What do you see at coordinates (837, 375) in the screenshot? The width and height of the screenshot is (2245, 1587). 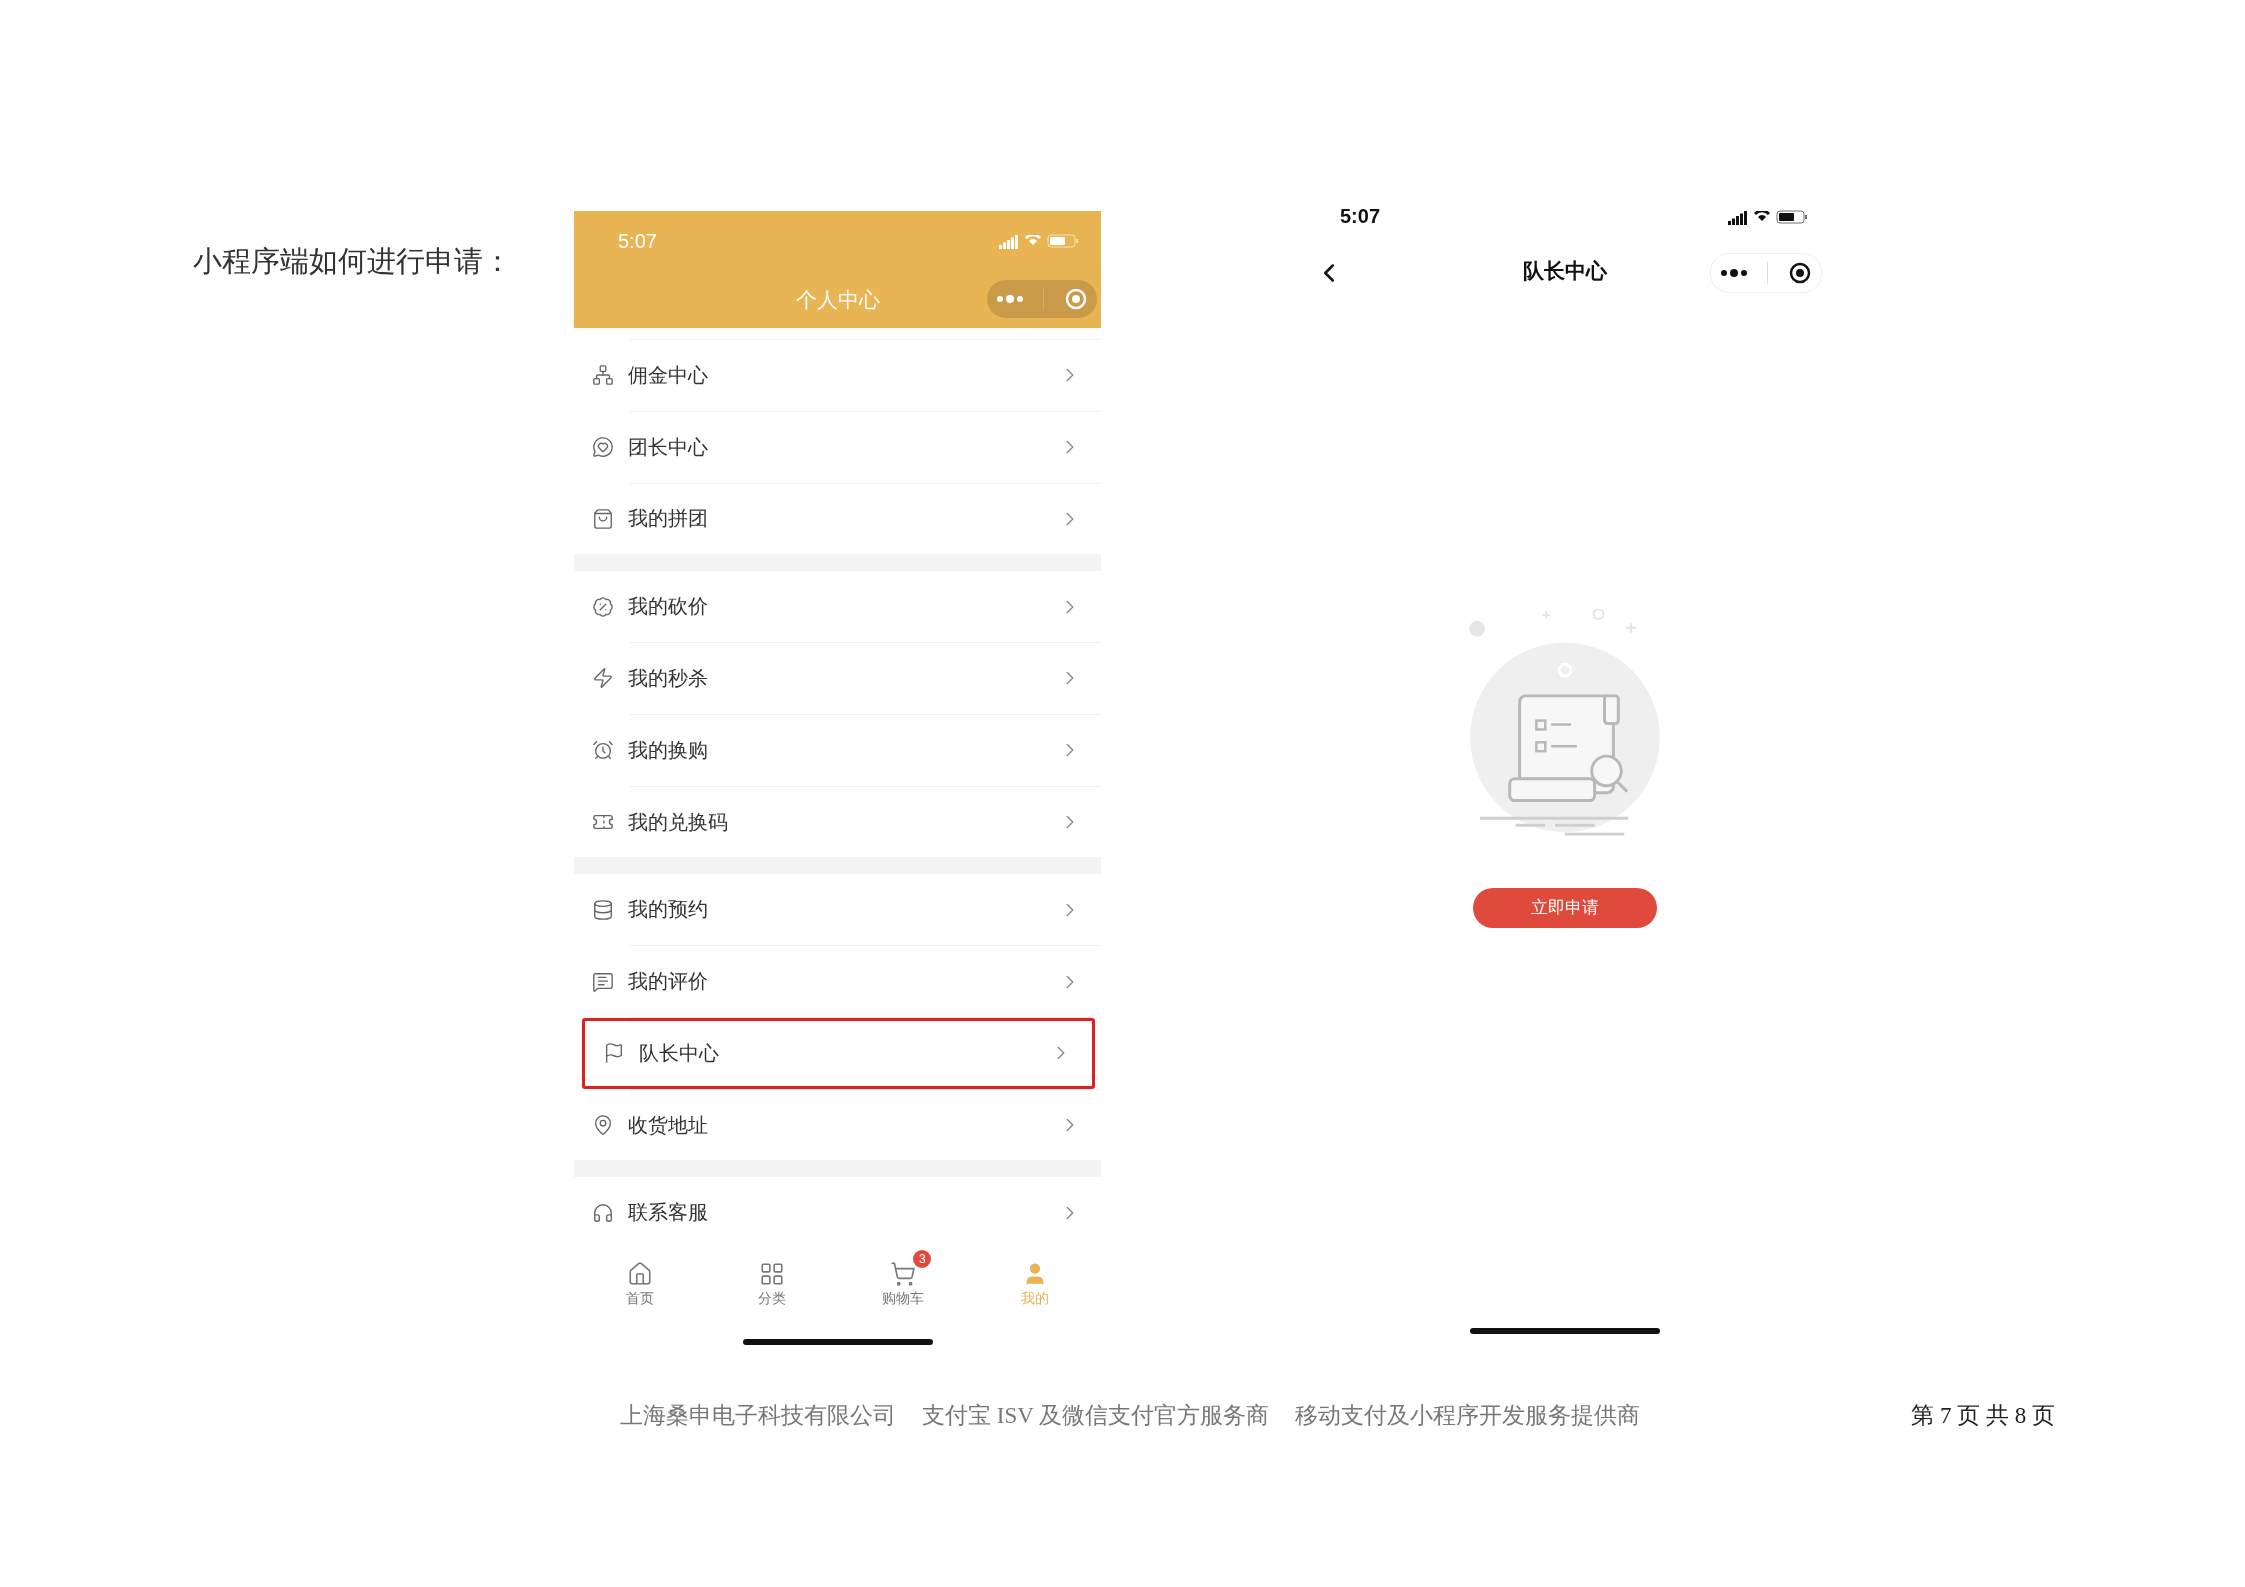 I see `menu-item: 佣金中心` at bounding box center [837, 375].